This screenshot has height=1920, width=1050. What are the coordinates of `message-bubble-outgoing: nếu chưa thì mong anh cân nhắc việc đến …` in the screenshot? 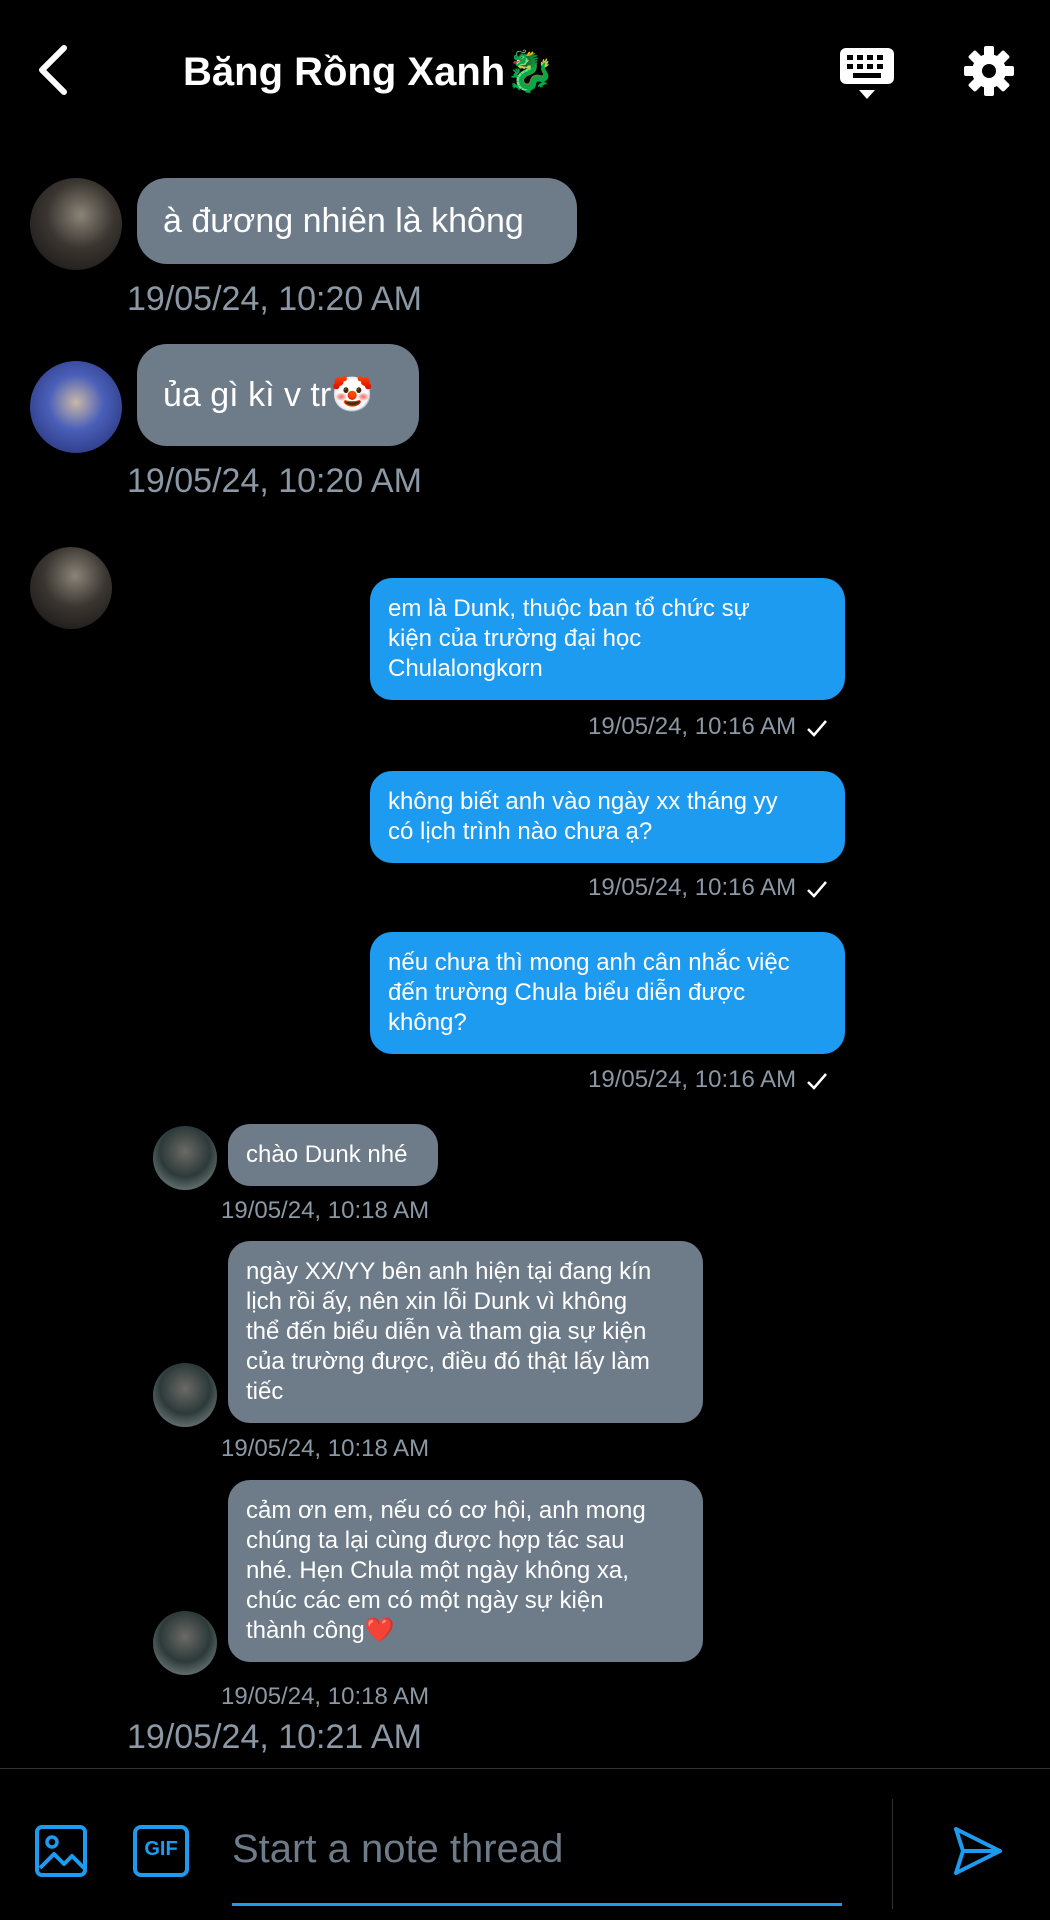 It's located at (607, 993).